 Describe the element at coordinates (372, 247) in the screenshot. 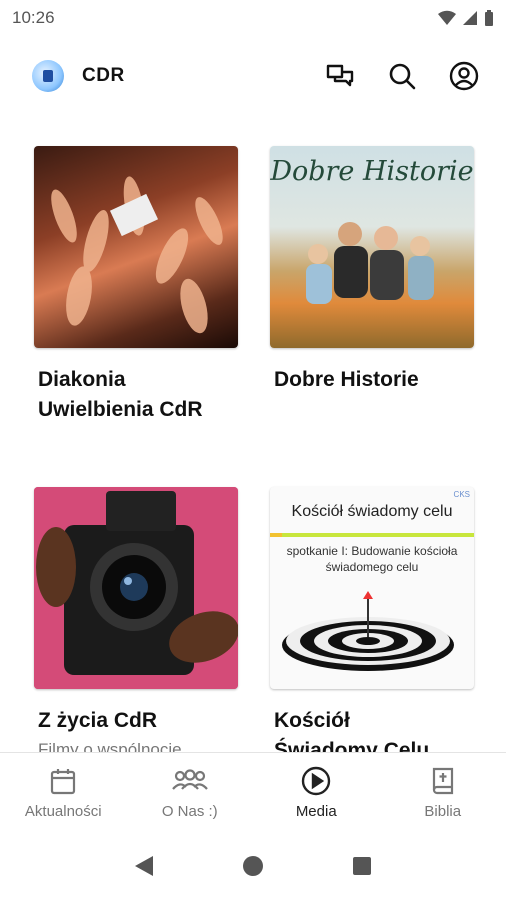

I see `card-thumbnail: Dobre Historie` at that location.